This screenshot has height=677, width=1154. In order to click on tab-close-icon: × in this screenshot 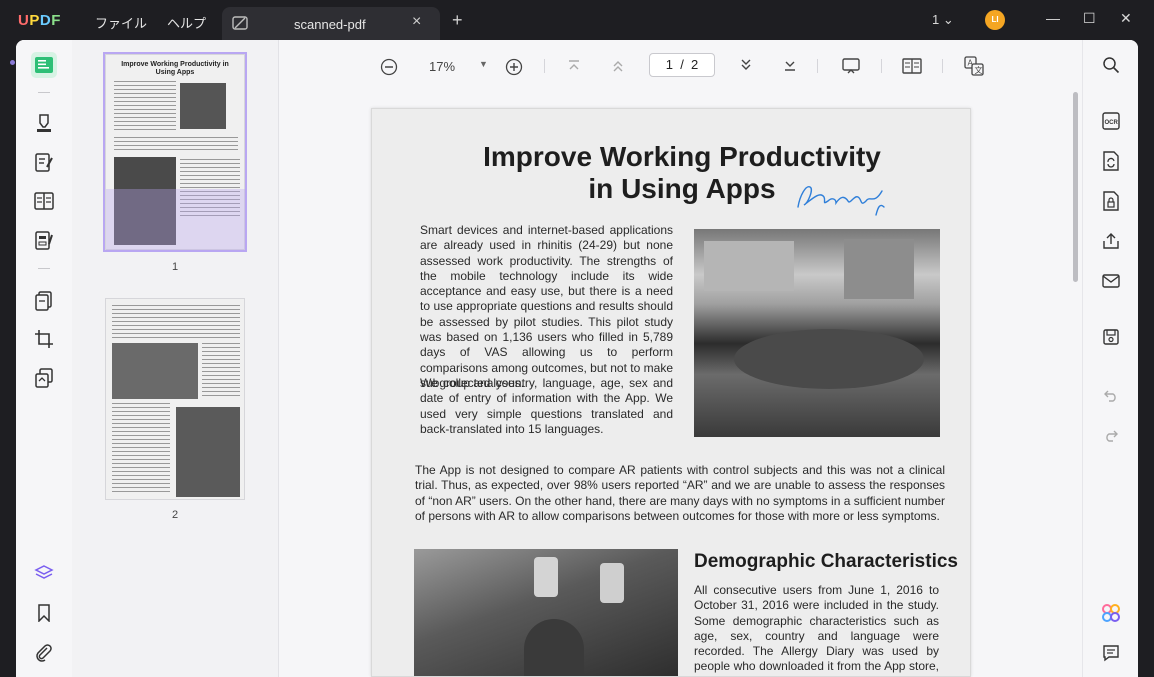, I will do `click(416, 22)`.